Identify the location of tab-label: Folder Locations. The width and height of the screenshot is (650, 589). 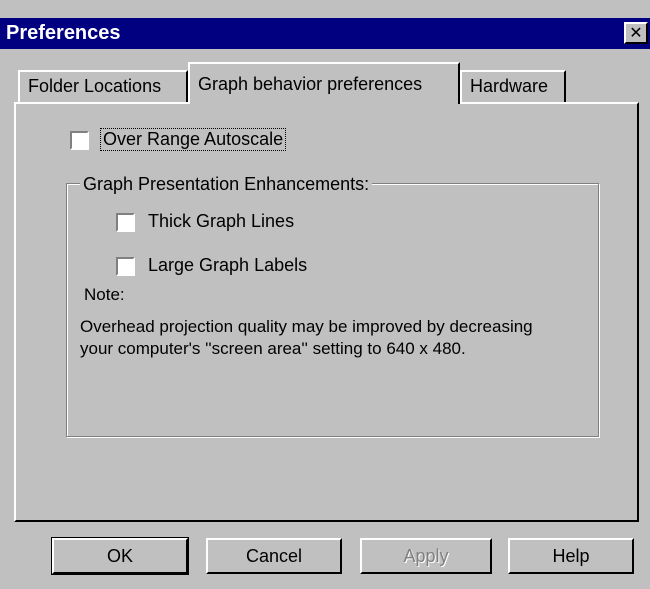
(95, 86).